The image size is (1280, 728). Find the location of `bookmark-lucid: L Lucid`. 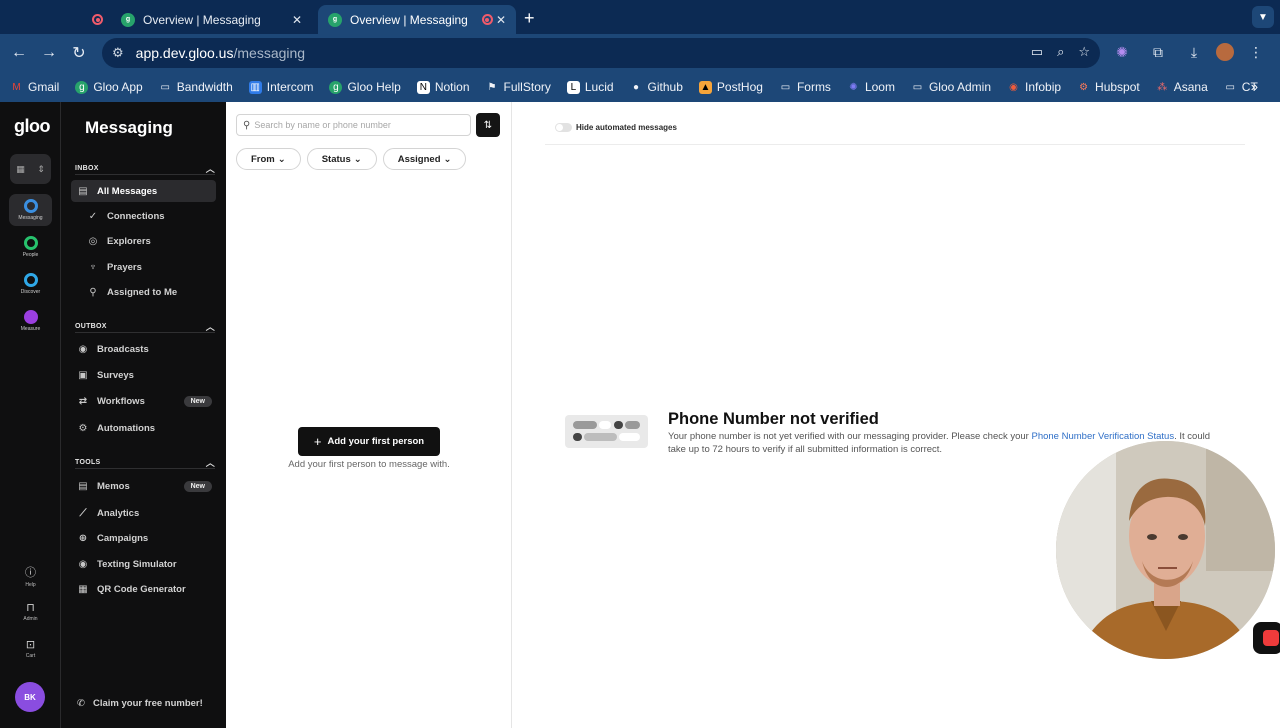

bookmark-lucid: L Lucid is located at coordinates (590, 87).